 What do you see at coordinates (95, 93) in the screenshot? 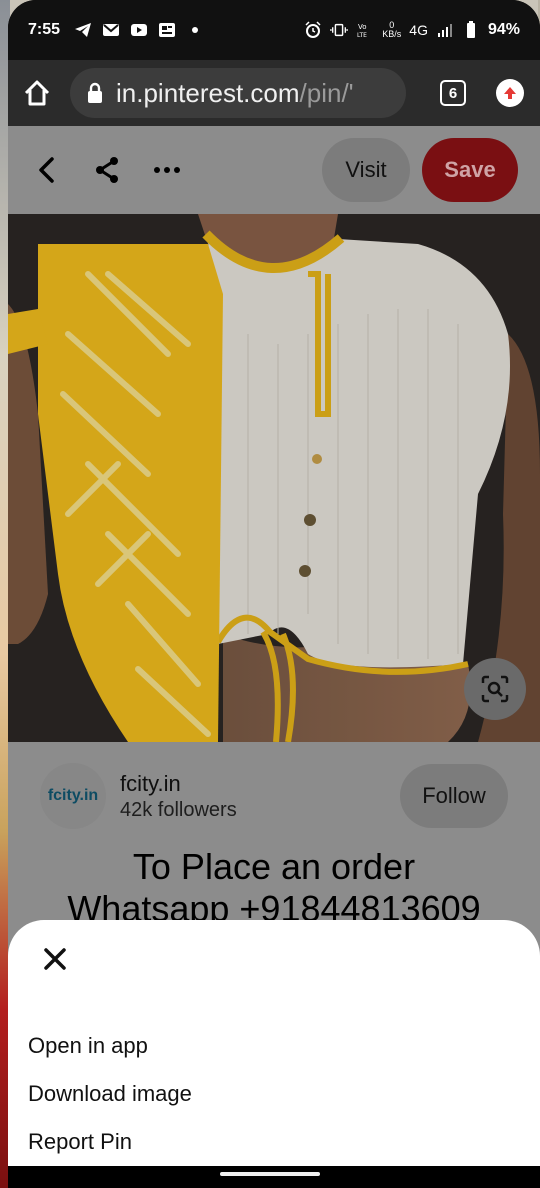
I see `lock-icon` at bounding box center [95, 93].